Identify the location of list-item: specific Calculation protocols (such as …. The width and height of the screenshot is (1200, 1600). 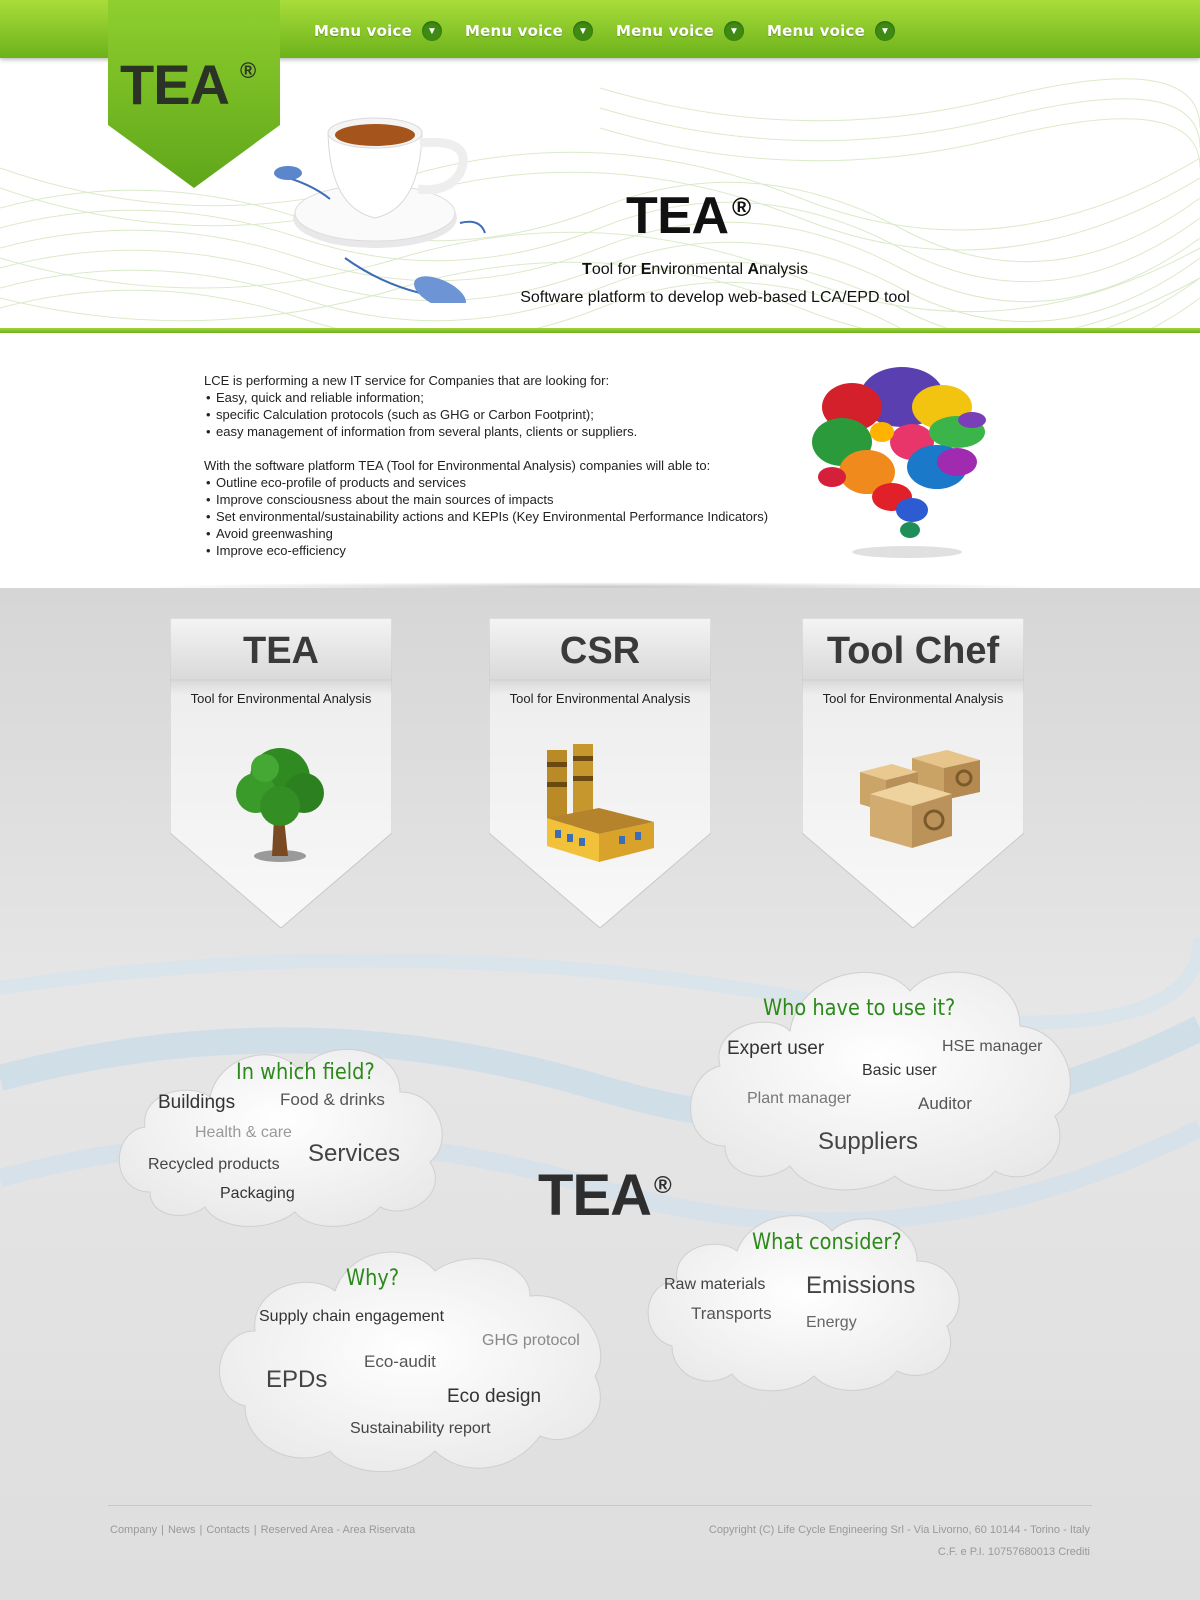
(514, 414).